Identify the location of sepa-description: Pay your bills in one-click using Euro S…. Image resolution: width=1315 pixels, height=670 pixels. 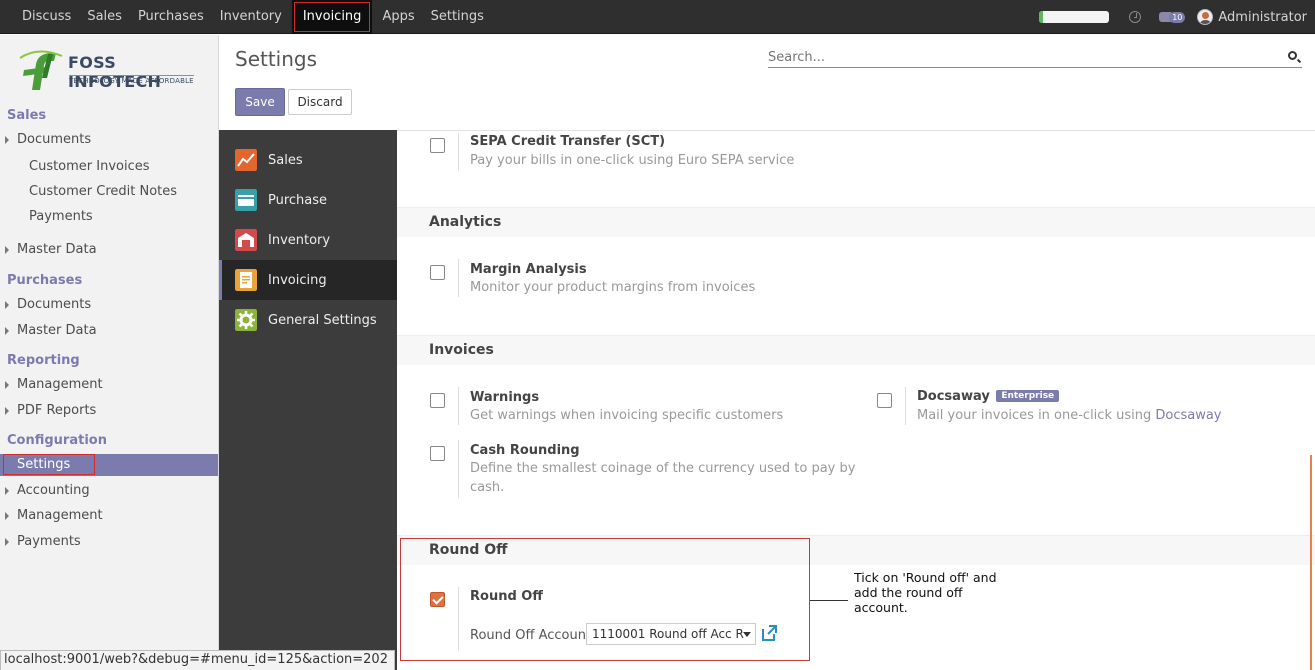
(632, 160).